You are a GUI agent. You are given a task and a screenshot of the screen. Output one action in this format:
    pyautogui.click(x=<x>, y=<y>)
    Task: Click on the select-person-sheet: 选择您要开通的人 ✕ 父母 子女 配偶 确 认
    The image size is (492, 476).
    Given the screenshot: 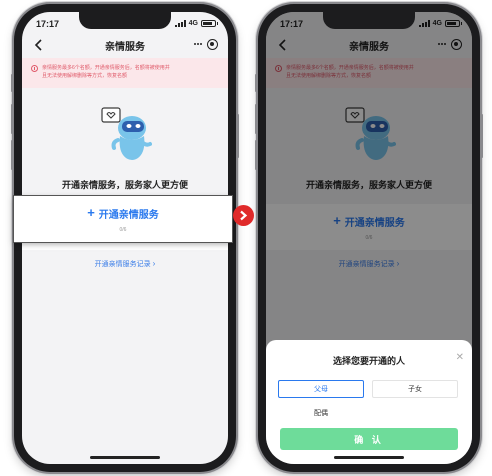 What is the action you would take?
    pyautogui.click(x=369, y=402)
    